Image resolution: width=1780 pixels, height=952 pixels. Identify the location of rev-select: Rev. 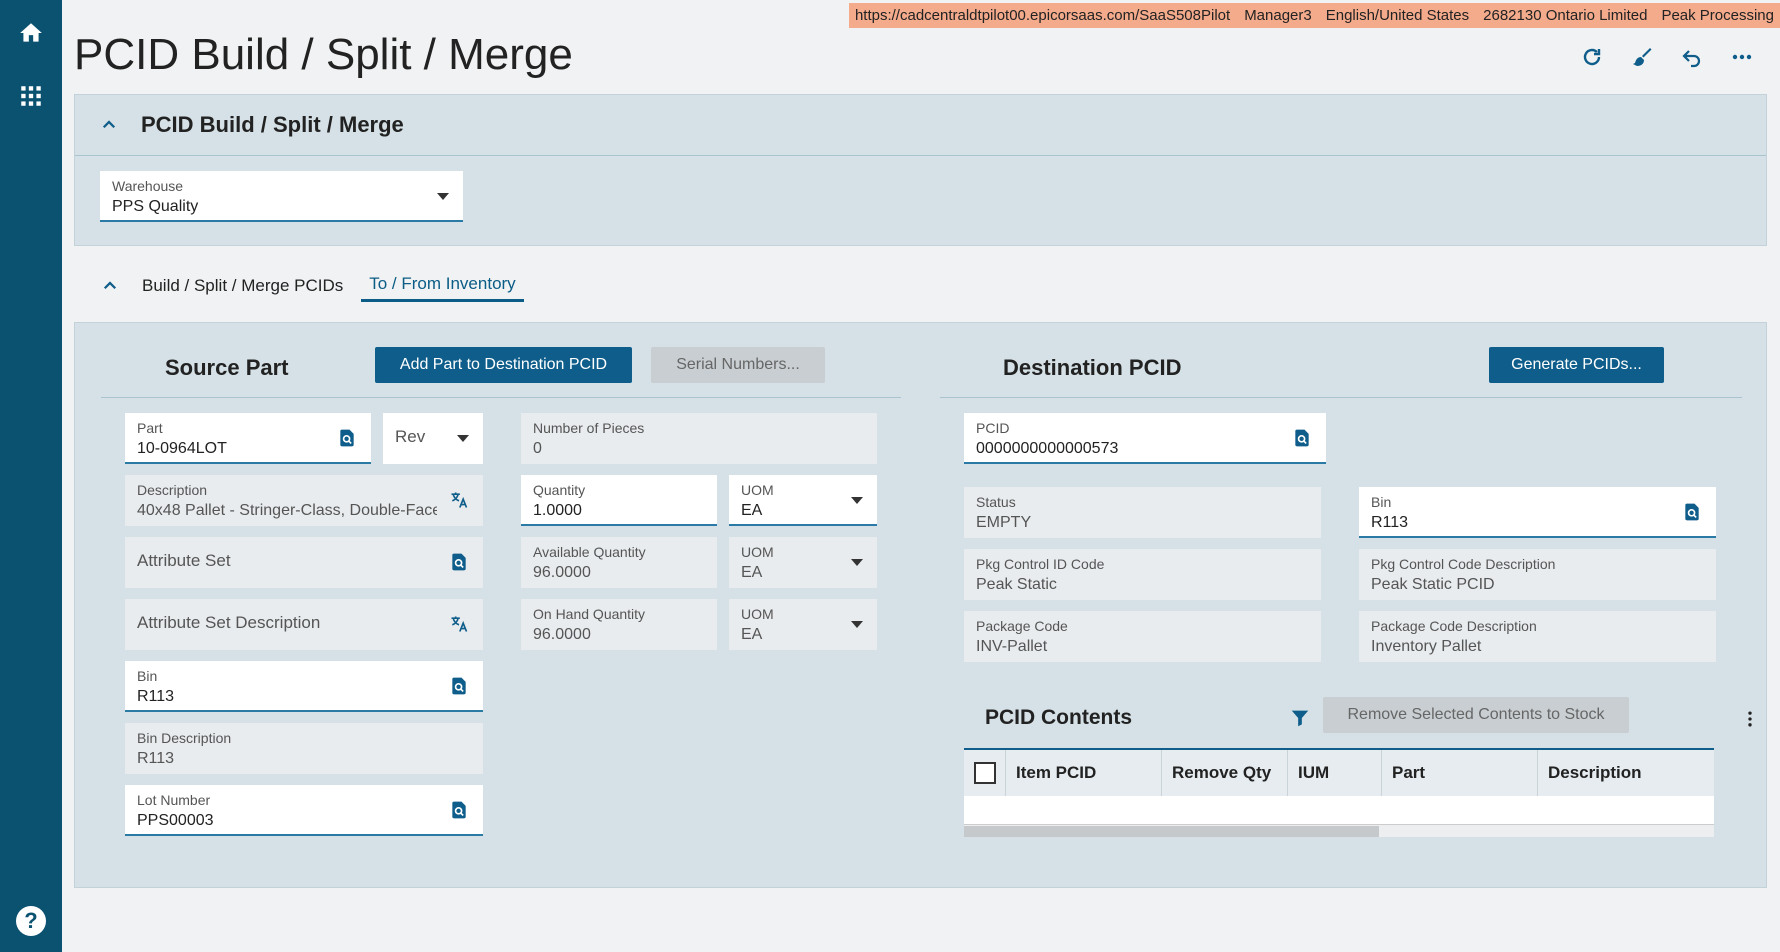
(433, 438).